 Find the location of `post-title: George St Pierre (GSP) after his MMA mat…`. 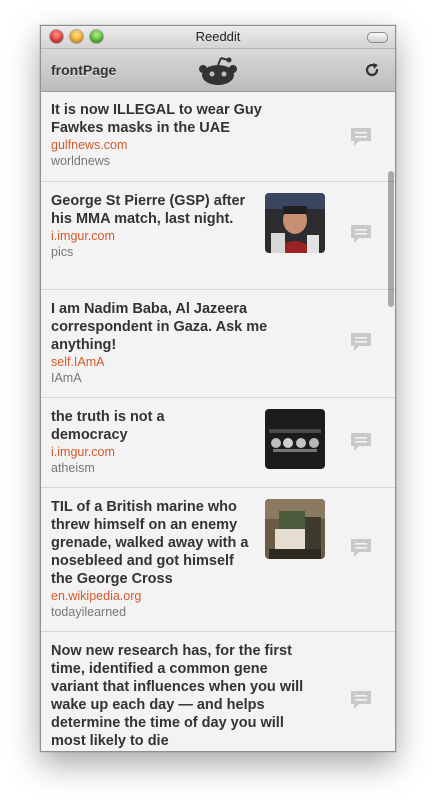

post-title: George St Pierre (GSP) after his MMA mat… is located at coordinates (148, 210).